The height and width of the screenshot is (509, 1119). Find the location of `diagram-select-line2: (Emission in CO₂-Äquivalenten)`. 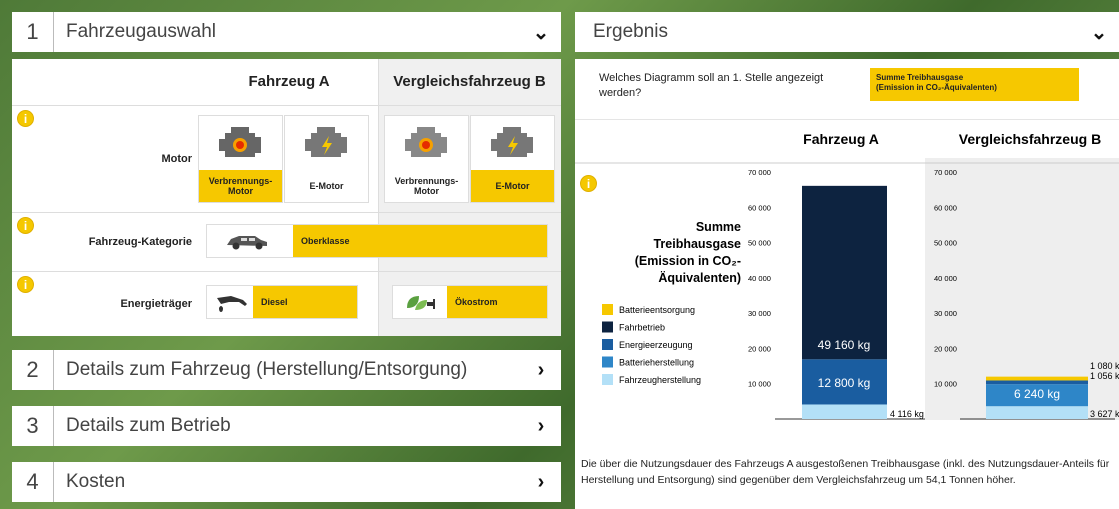

diagram-select-line2: (Emission in CO₂-Äquivalenten) is located at coordinates (936, 87).